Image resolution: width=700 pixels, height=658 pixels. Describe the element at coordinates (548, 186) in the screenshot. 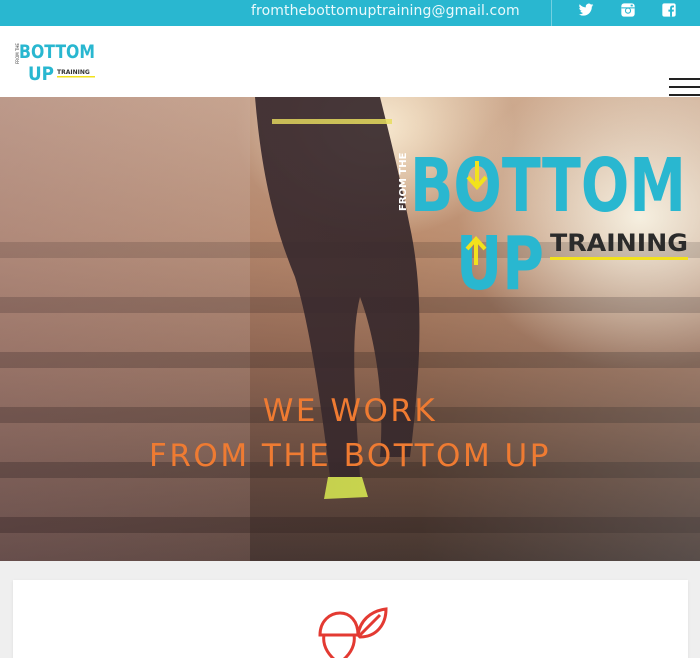

I see `hero-logo-bottom: BOTTOM` at that location.